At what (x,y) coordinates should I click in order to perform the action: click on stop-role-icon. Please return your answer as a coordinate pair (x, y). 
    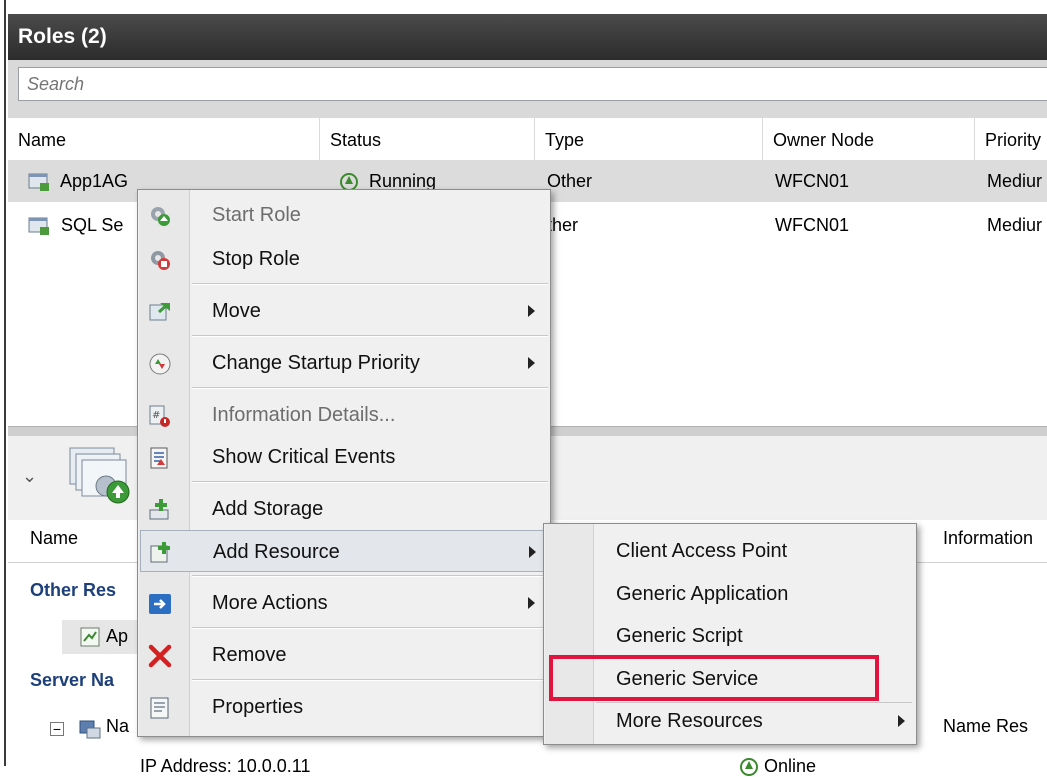
    Looking at the image, I should click on (160, 260).